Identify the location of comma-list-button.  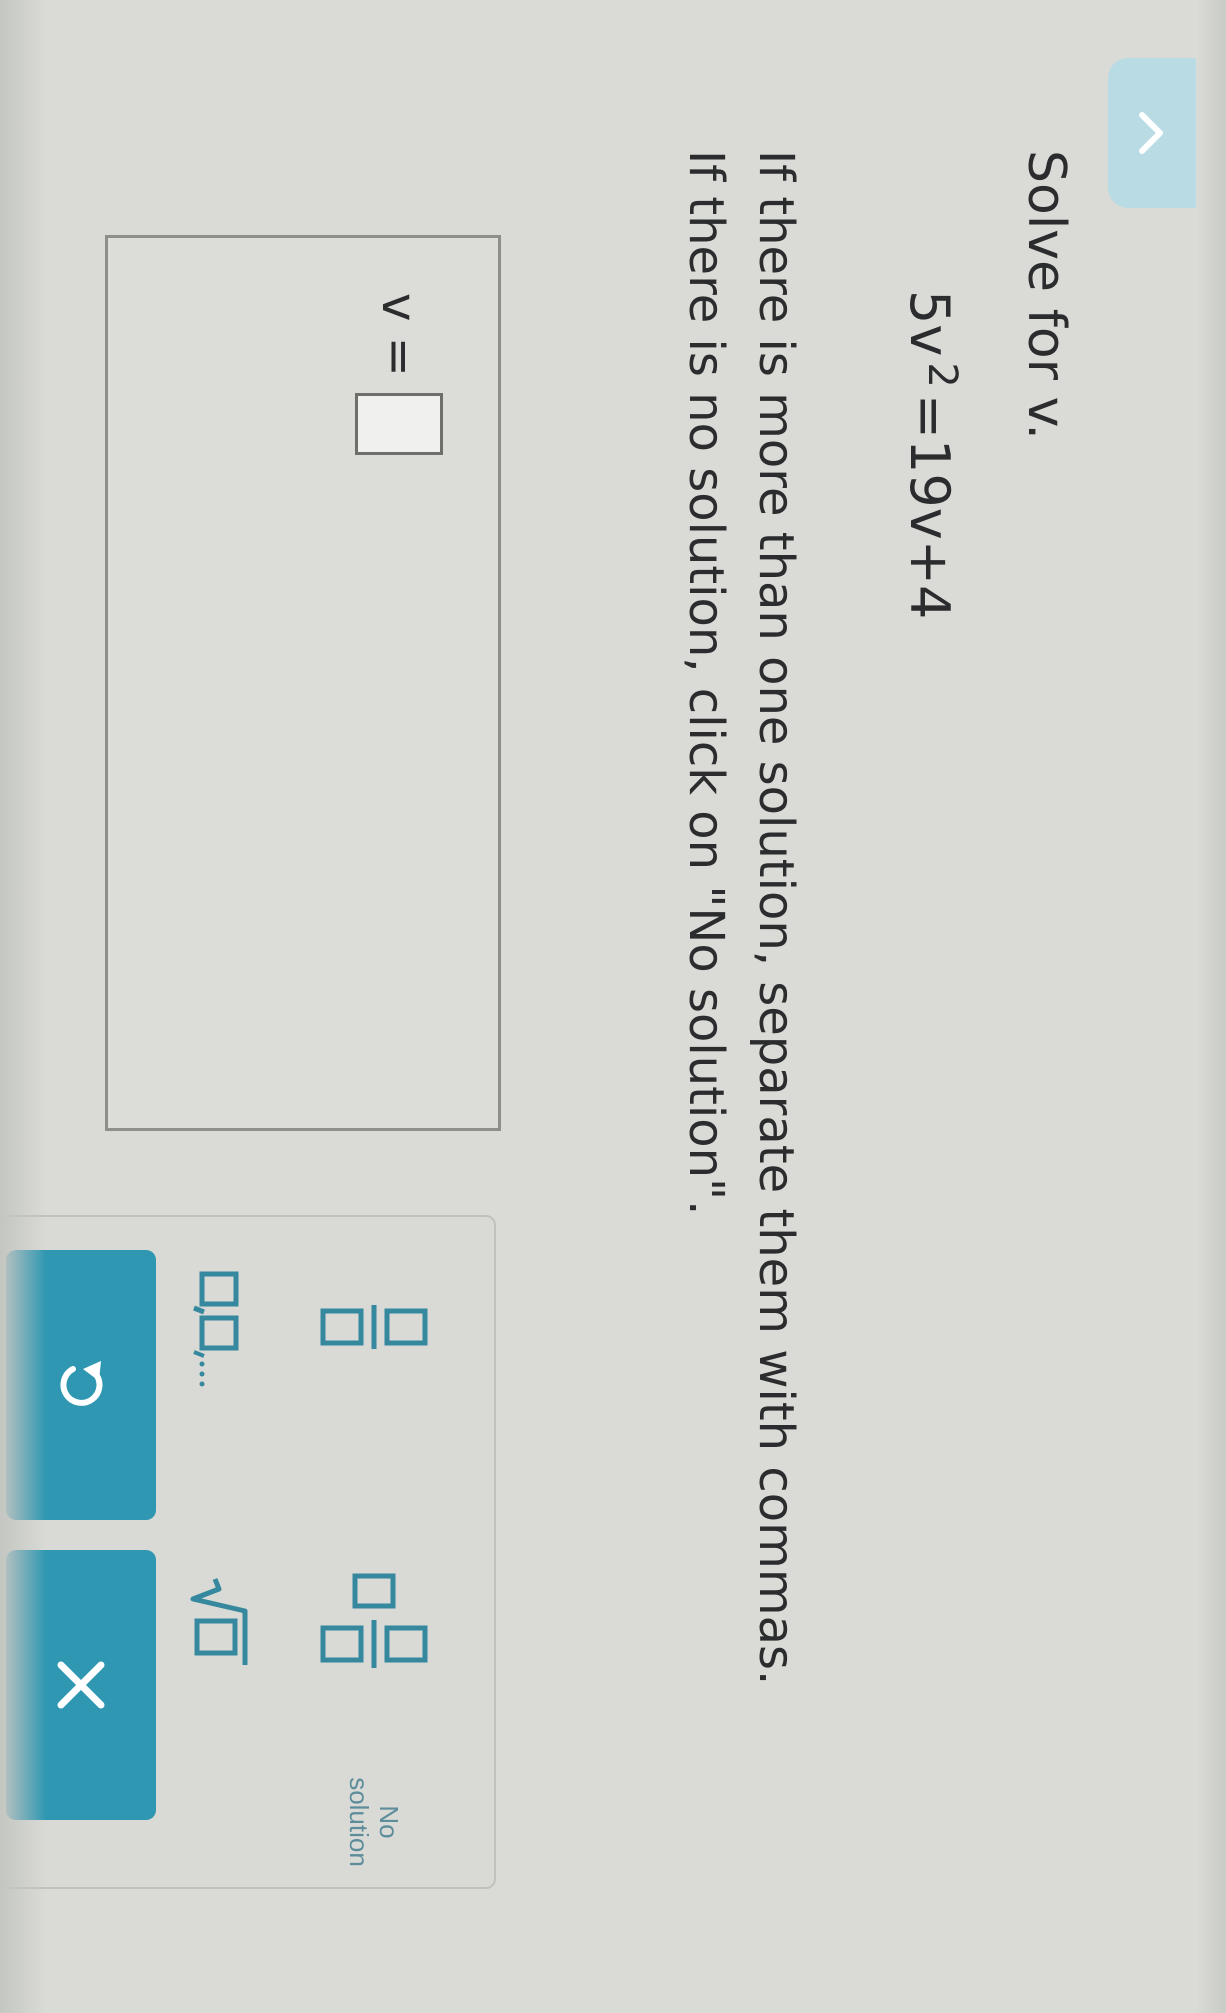
(219, 1332).